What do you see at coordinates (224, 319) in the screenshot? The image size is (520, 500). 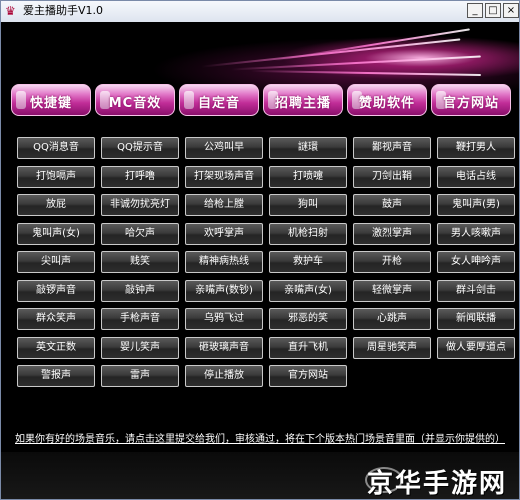 I see `sound-button: 乌鸦飞过` at bounding box center [224, 319].